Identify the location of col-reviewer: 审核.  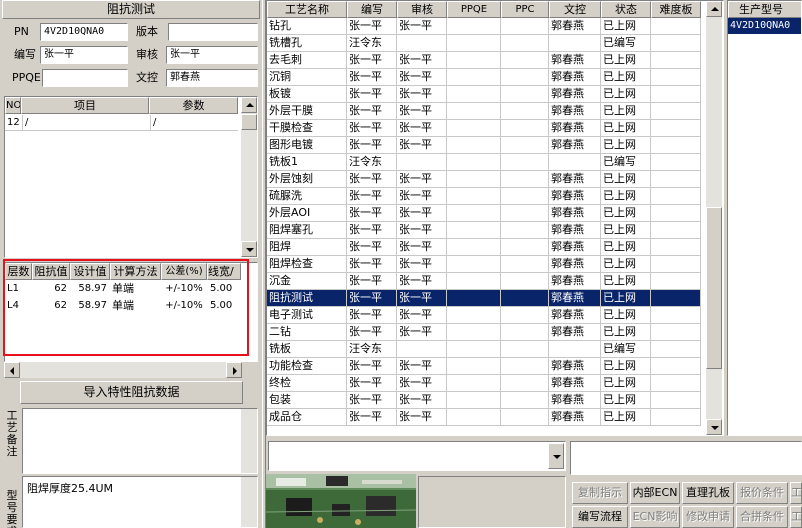
(422, 9).